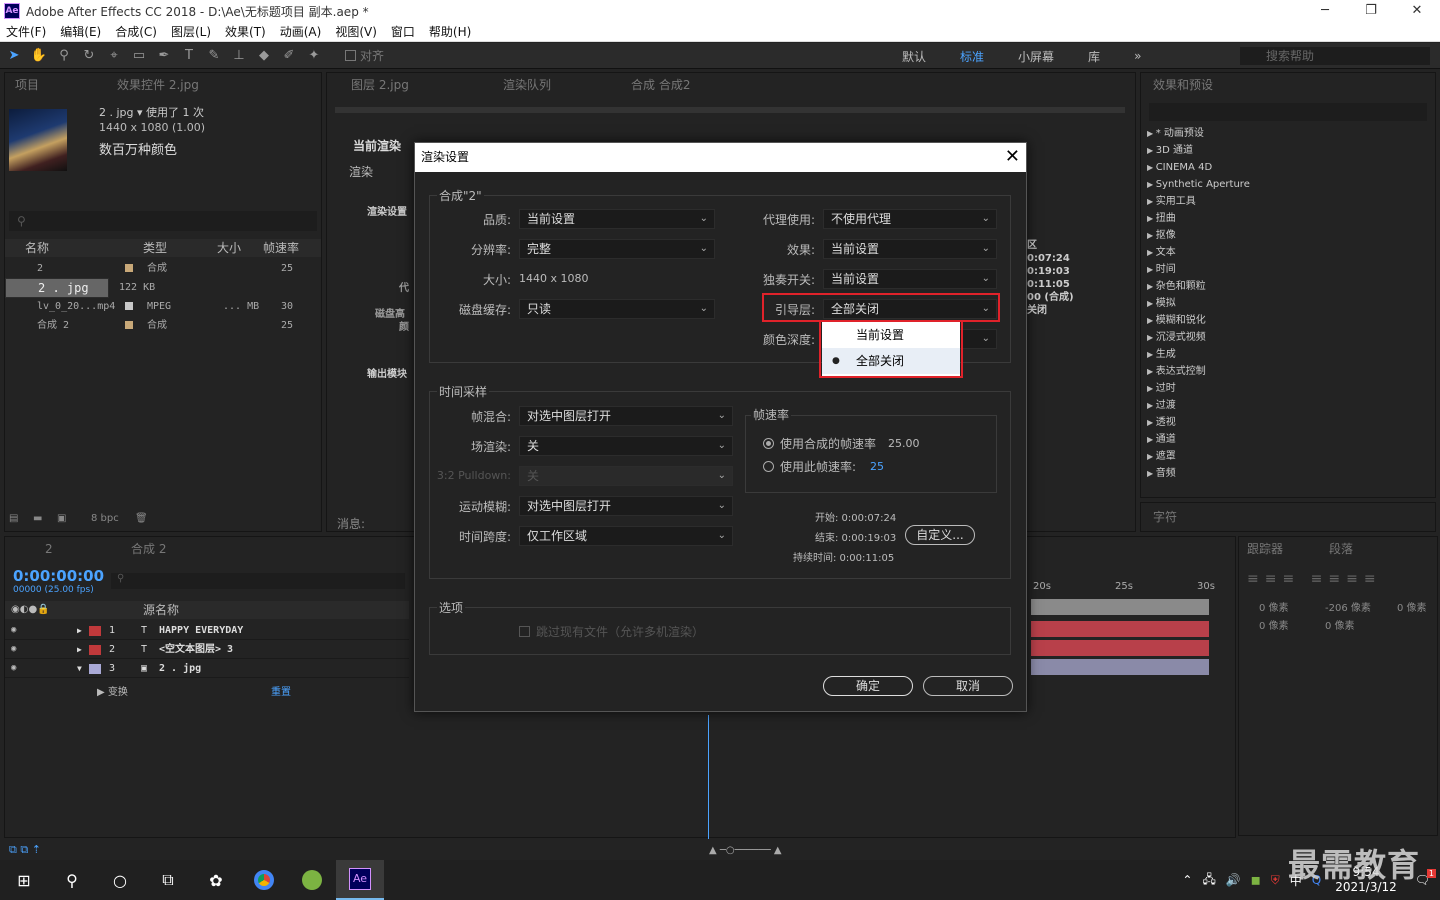  Describe the element at coordinates (626, 506) in the screenshot. I see `motion-blur-select: 对选中图层打开 ⌄` at that location.